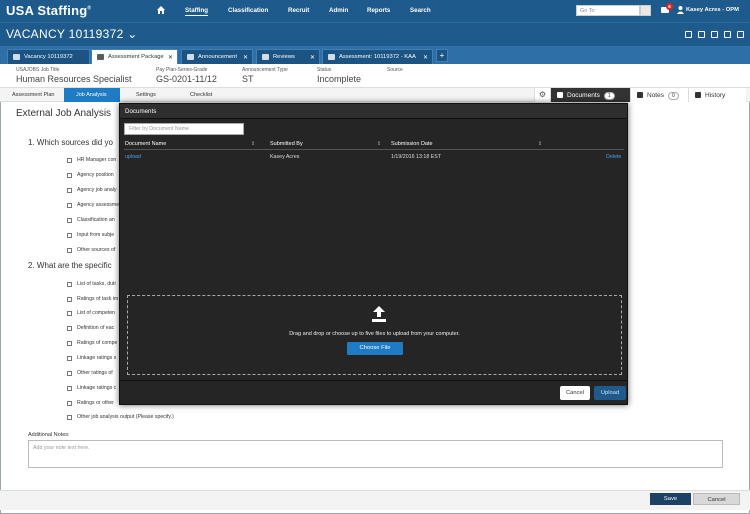 Image resolution: width=750 pixels, height=514 pixels. What do you see at coordinates (91, 160) in the screenshot?
I see `q1-option: HR Manager con` at bounding box center [91, 160].